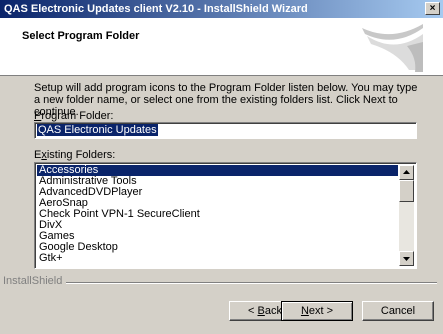 The width and height of the screenshot is (443, 334). What do you see at coordinates (406, 215) in the screenshot?
I see `vertical-scrollbar` at bounding box center [406, 215].